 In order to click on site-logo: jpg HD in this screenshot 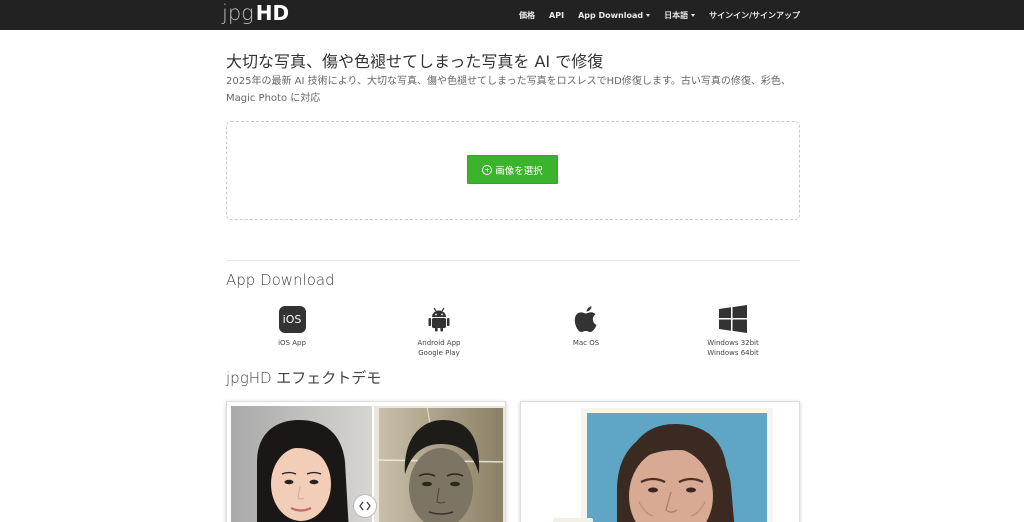, I will do `click(255, 14)`.